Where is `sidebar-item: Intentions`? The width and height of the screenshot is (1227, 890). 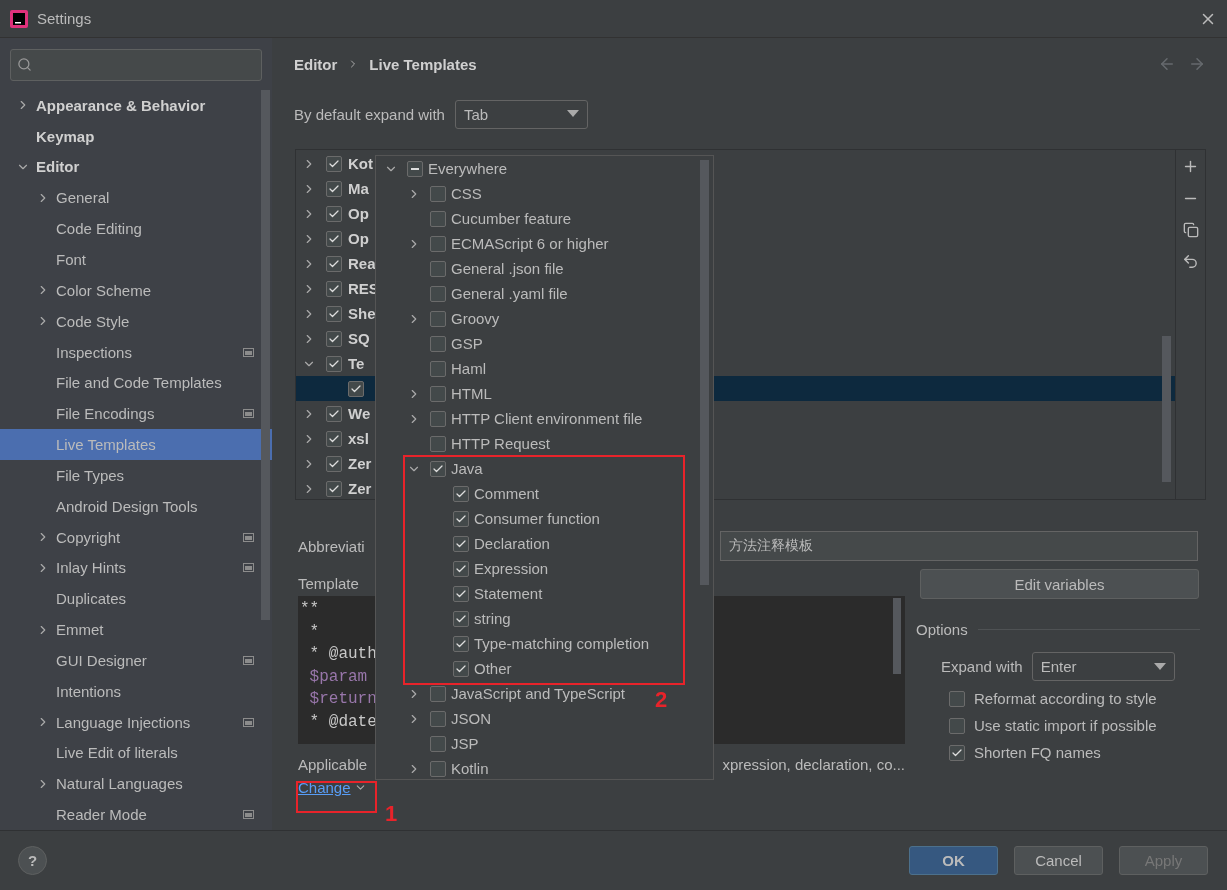 sidebar-item: Intentions is located at coordinates (136, 691).